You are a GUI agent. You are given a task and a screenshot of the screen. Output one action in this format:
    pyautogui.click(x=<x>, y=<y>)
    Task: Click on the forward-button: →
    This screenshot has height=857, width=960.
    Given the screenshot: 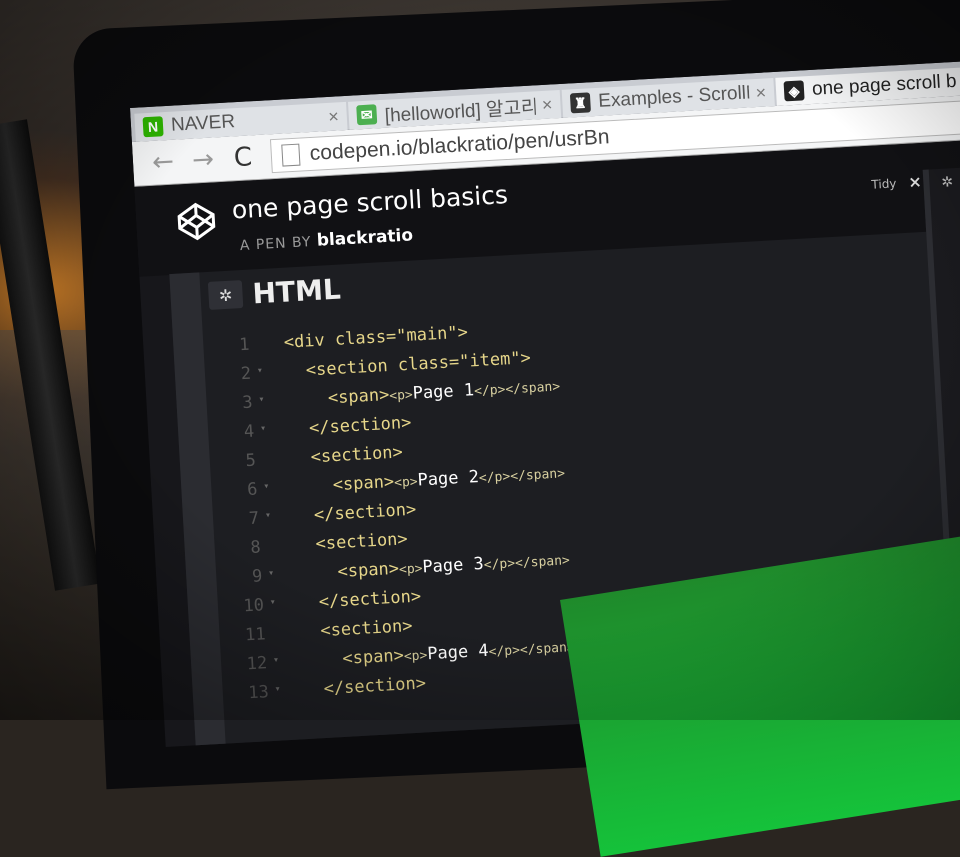 What is the action you would take?
    pyautogui.click(x=203, y=160)
    